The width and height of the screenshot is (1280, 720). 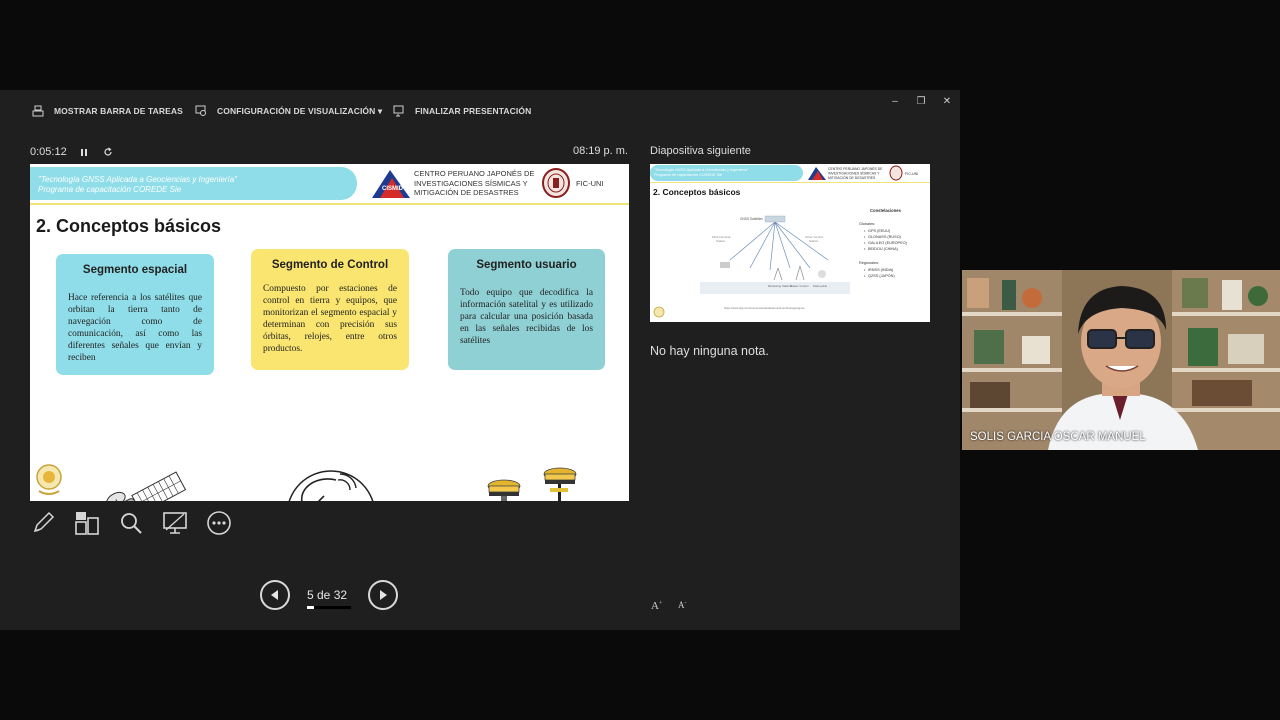 What do you see at coordinates (921, 101) in the screenshot?
I see `restore-button: ❐` at bounding box center [921, 101].